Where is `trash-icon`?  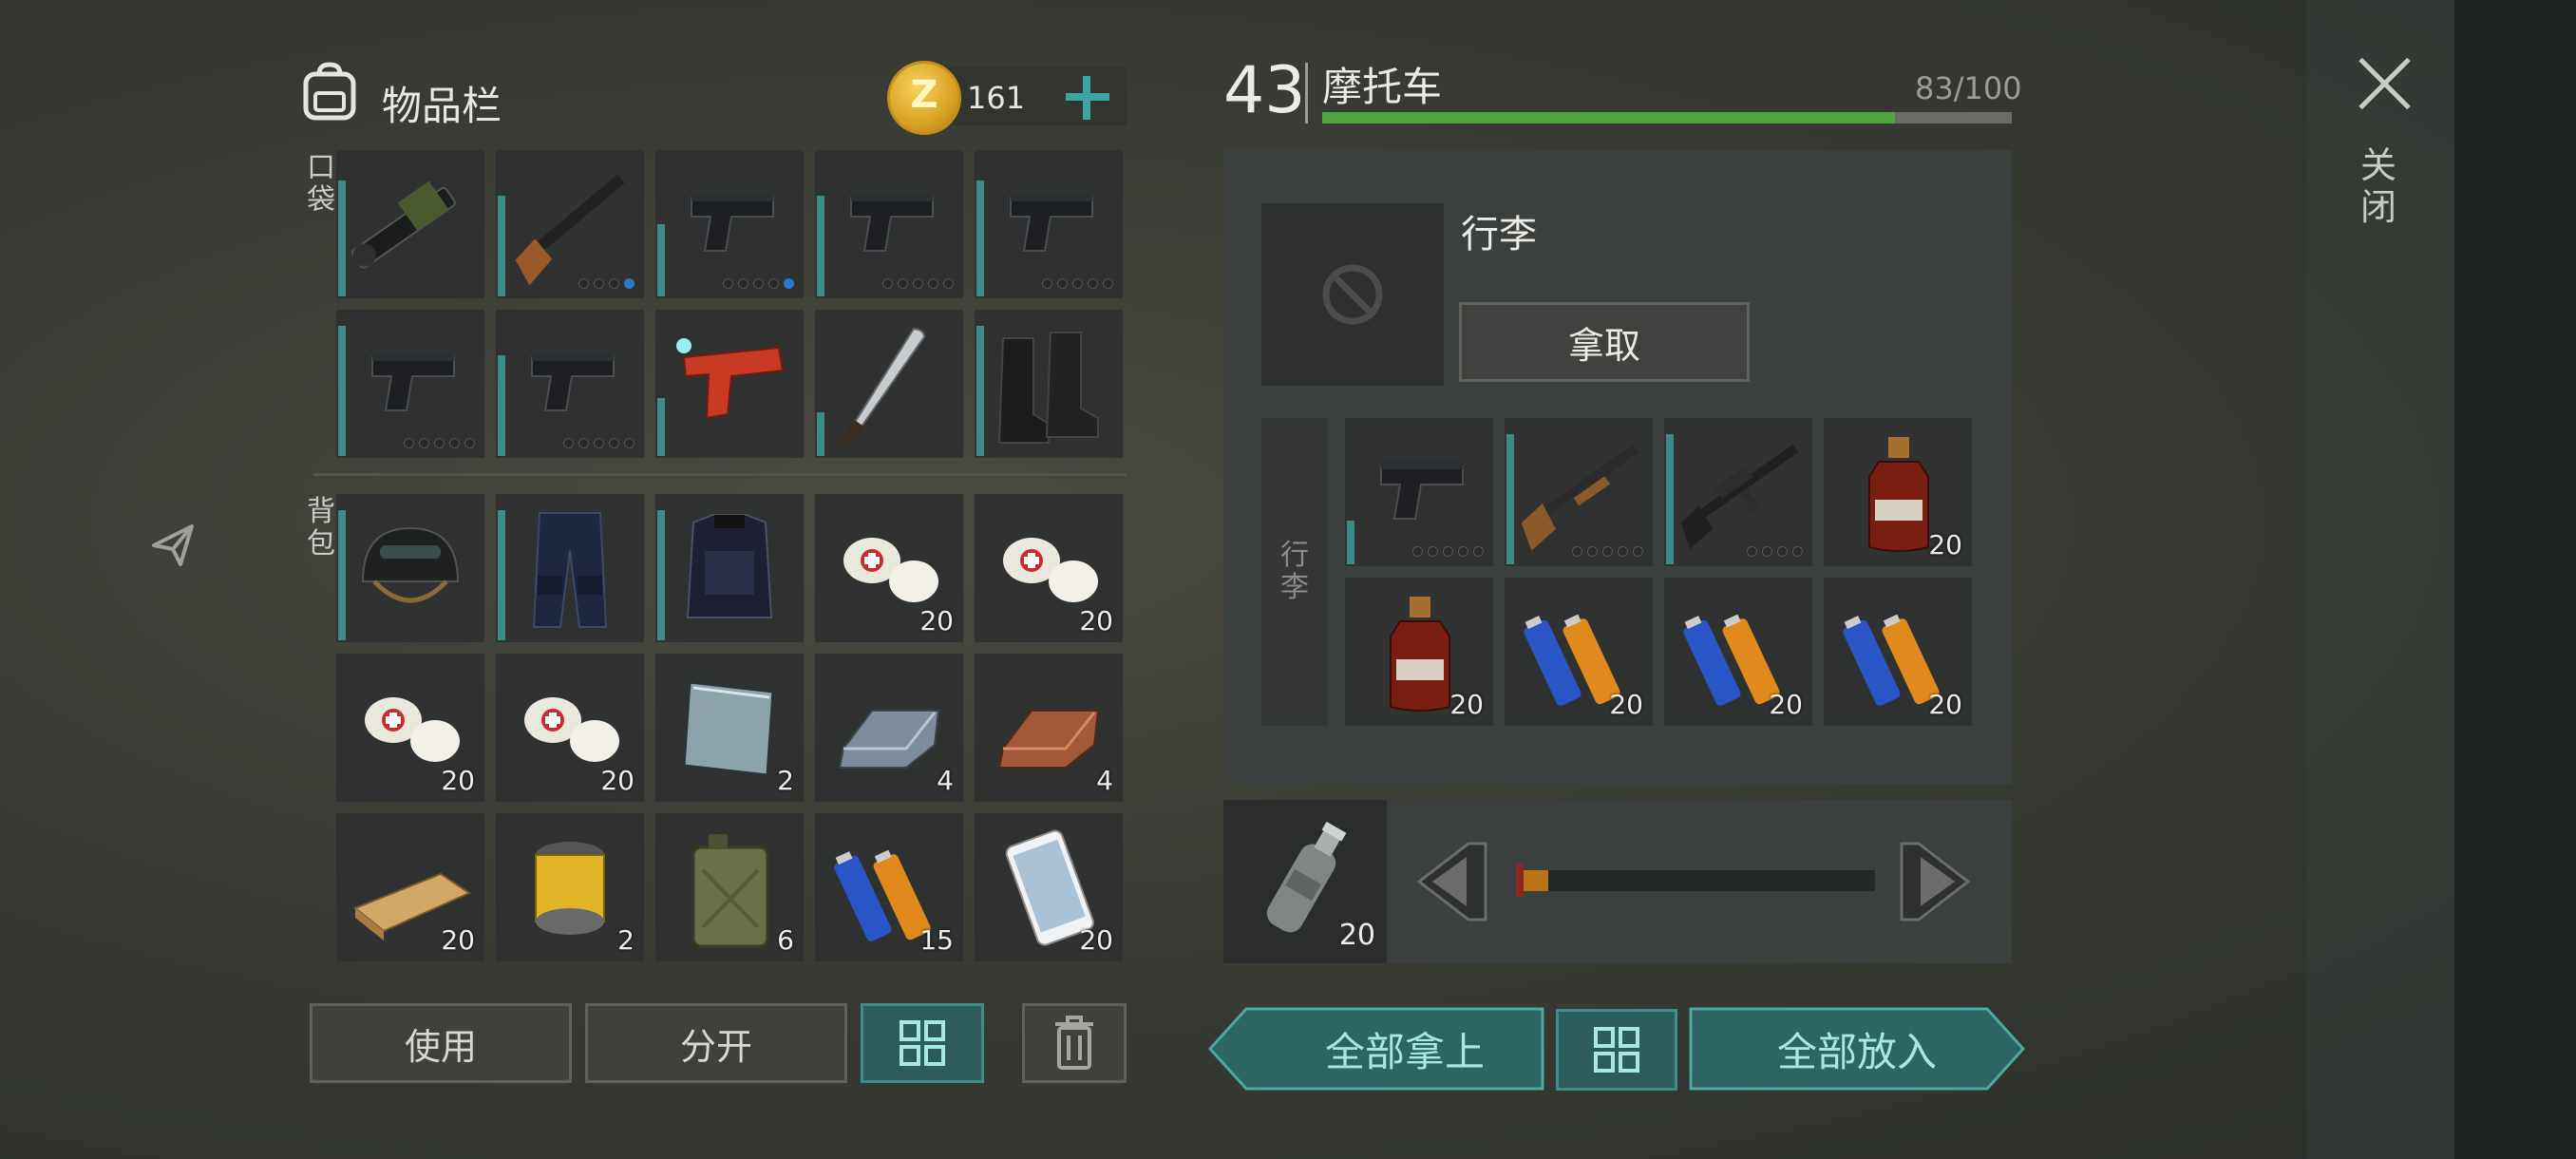
trash-icon is located at coordinates (1074, 1043).